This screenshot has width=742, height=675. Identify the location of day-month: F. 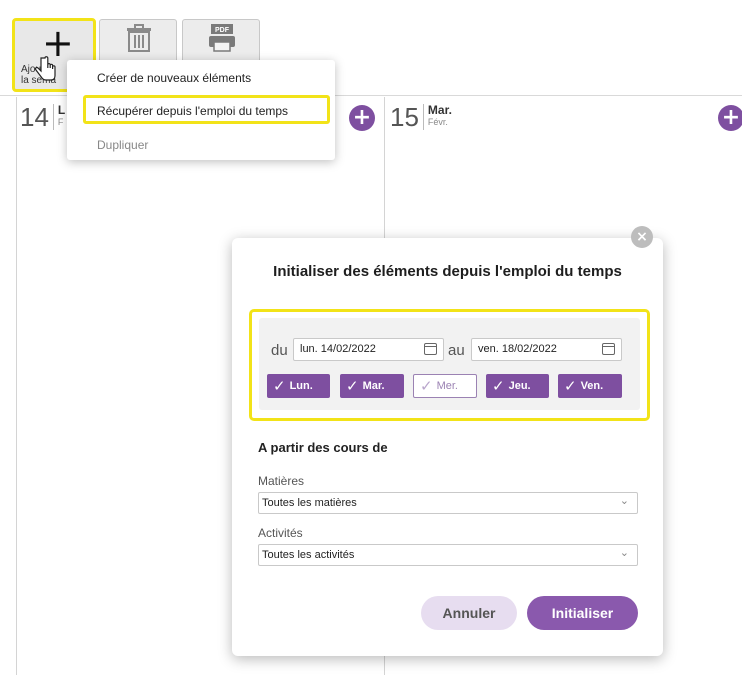
(60, 122).